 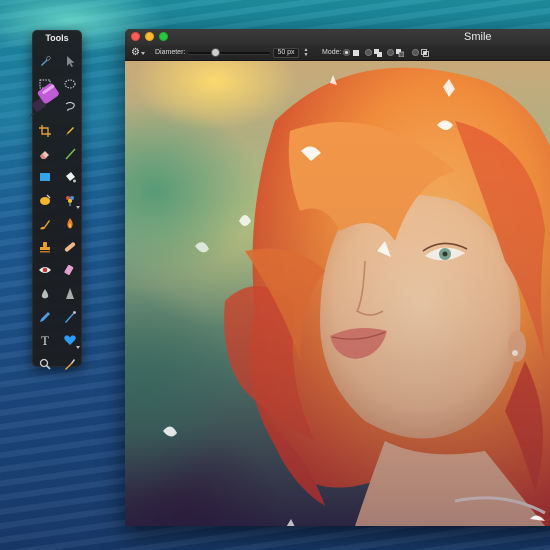 I want to click on line-icon, so click(x=69, y=153).